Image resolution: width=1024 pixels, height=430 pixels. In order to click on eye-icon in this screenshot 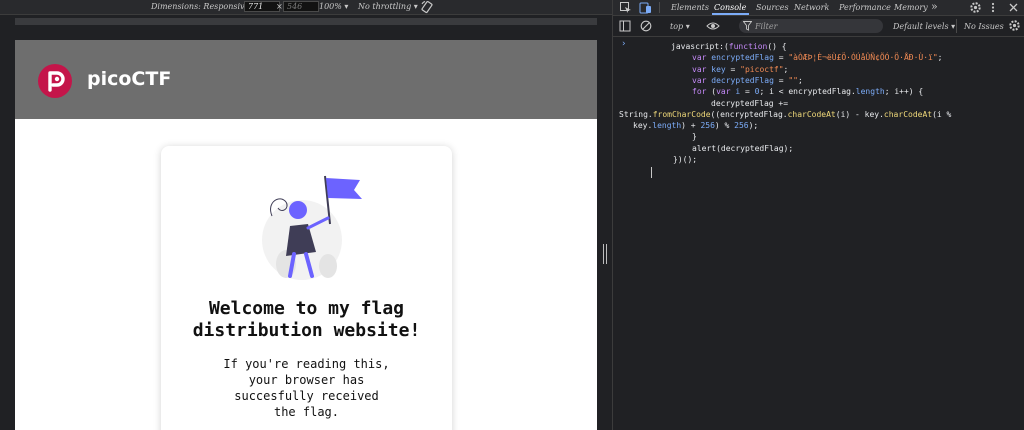, I will do `click(713, 26)`.